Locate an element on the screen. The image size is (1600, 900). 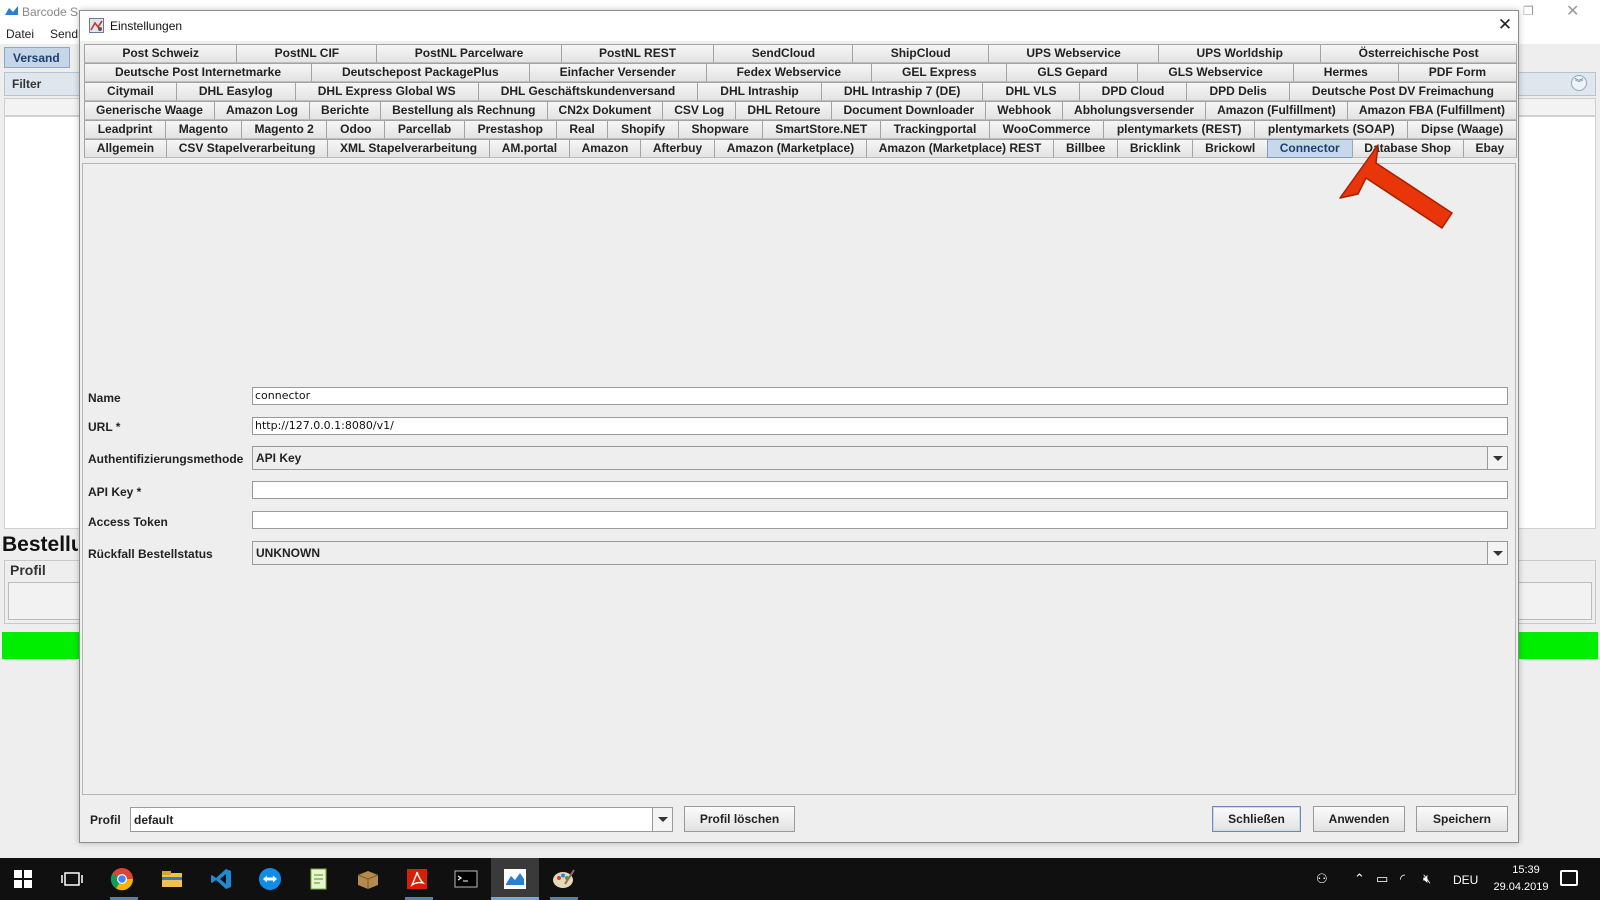
tab-gls-webservice: GLS Webservice is located at coordinates (1215, 72).